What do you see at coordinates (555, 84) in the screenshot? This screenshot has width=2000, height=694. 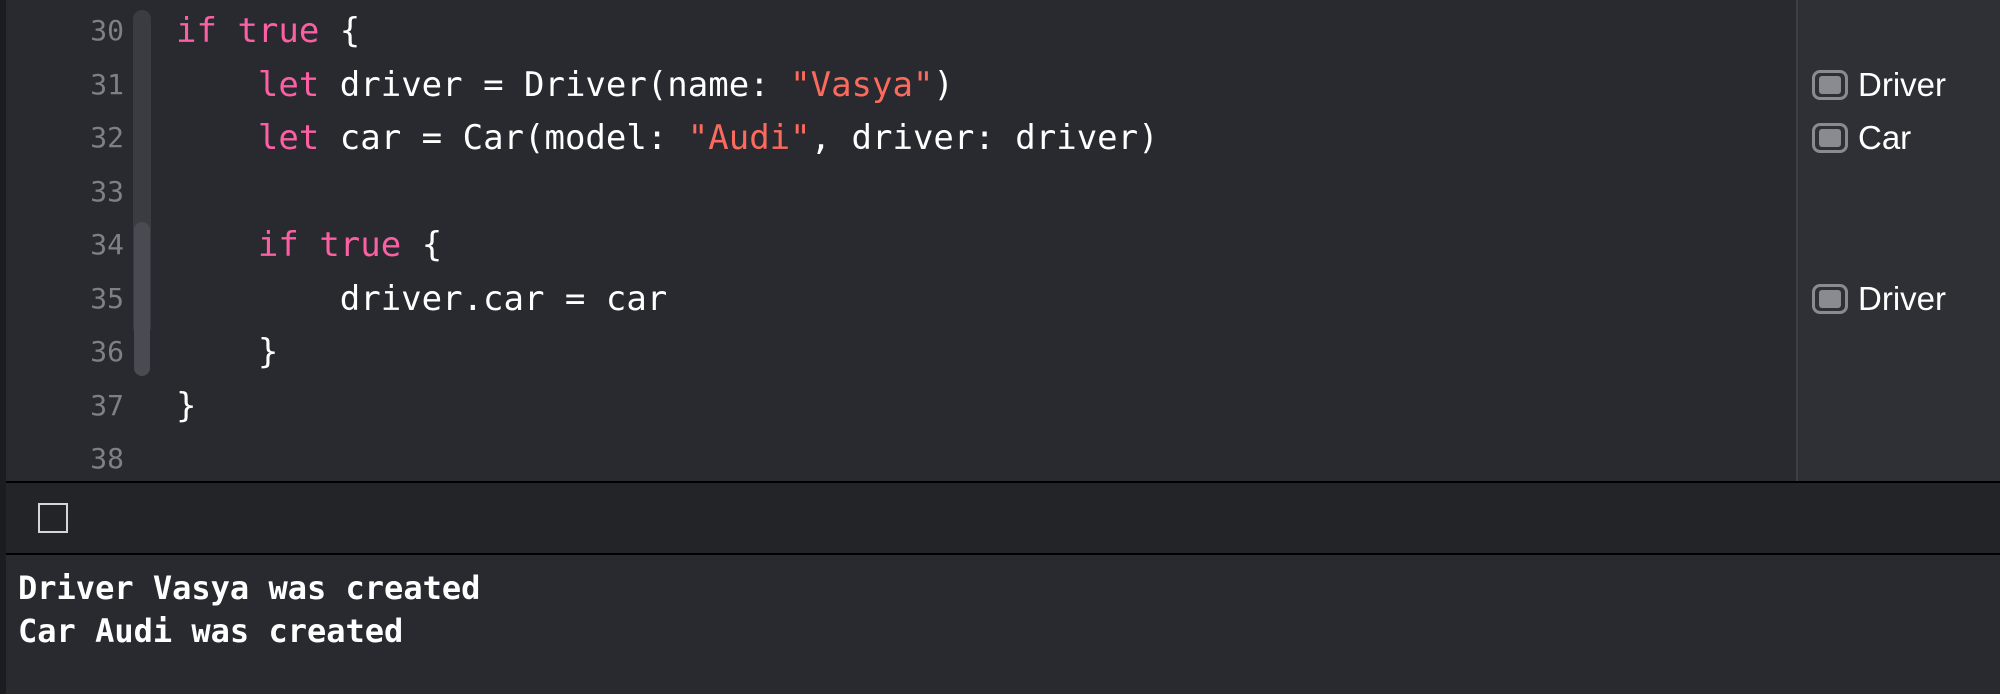 I see `code-token: driver = Driver(name:` at bounding box center [555, 84].